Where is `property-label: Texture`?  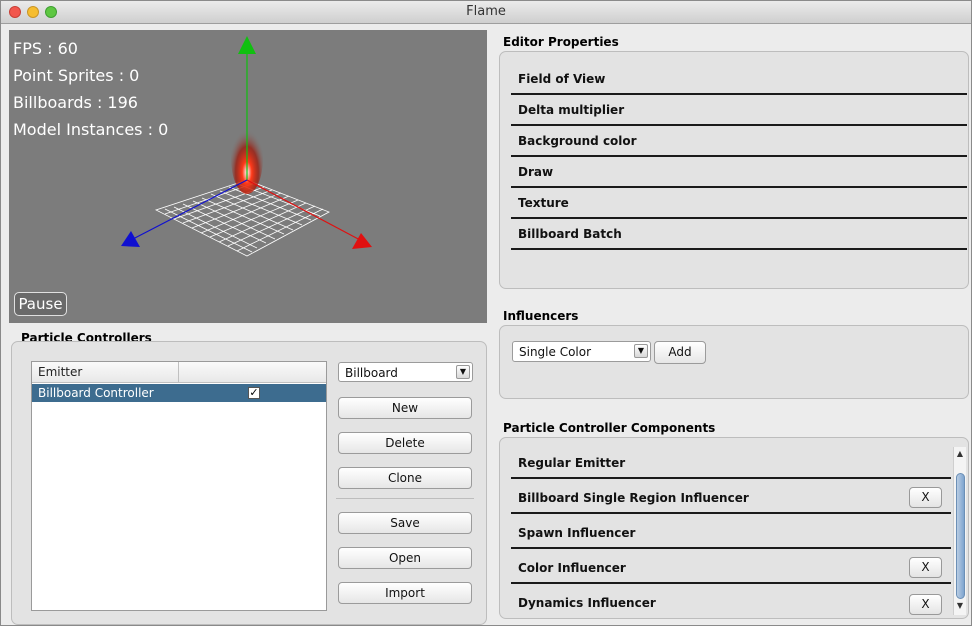 property-label: Texture is located at coordinates (543, 203).